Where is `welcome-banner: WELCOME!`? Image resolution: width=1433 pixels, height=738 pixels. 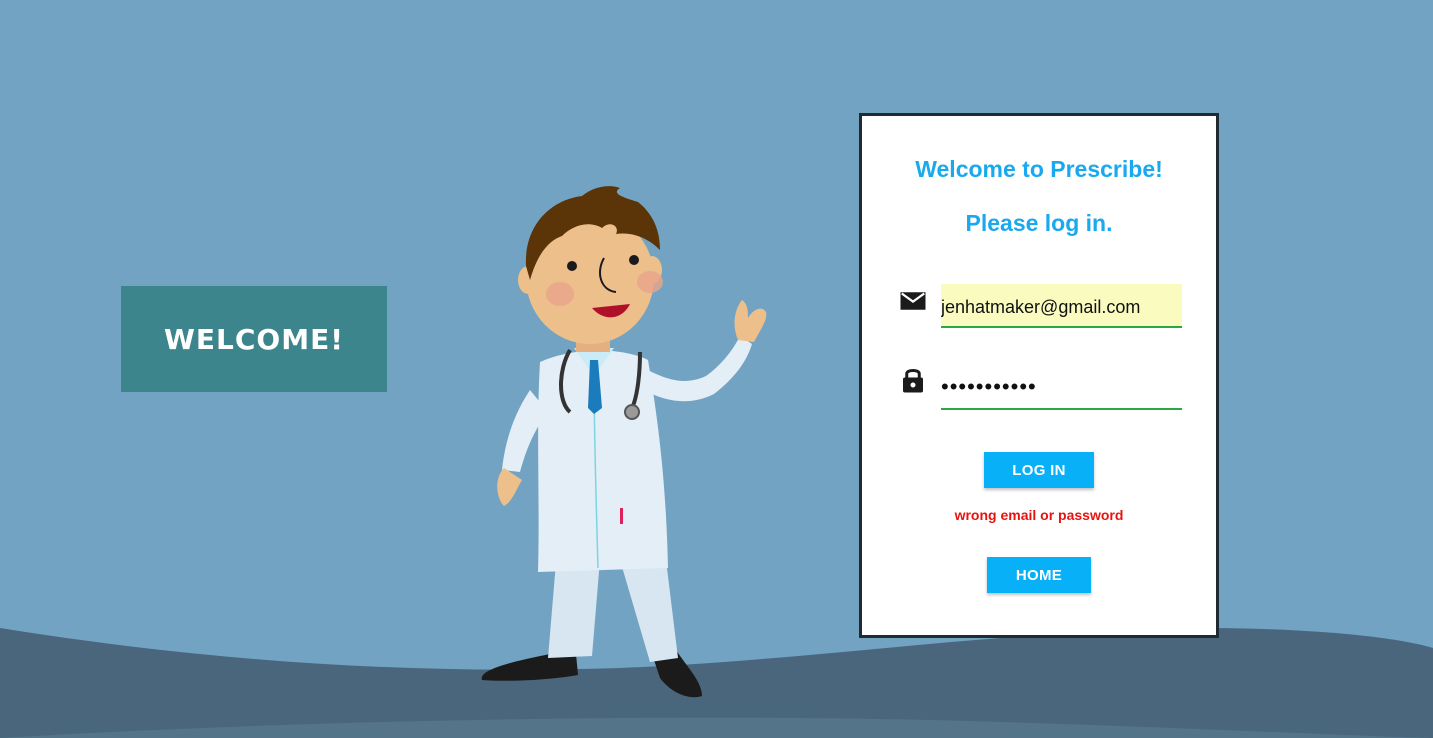 welcome-banner: WELCOME! is located at coordinates (254, 339).